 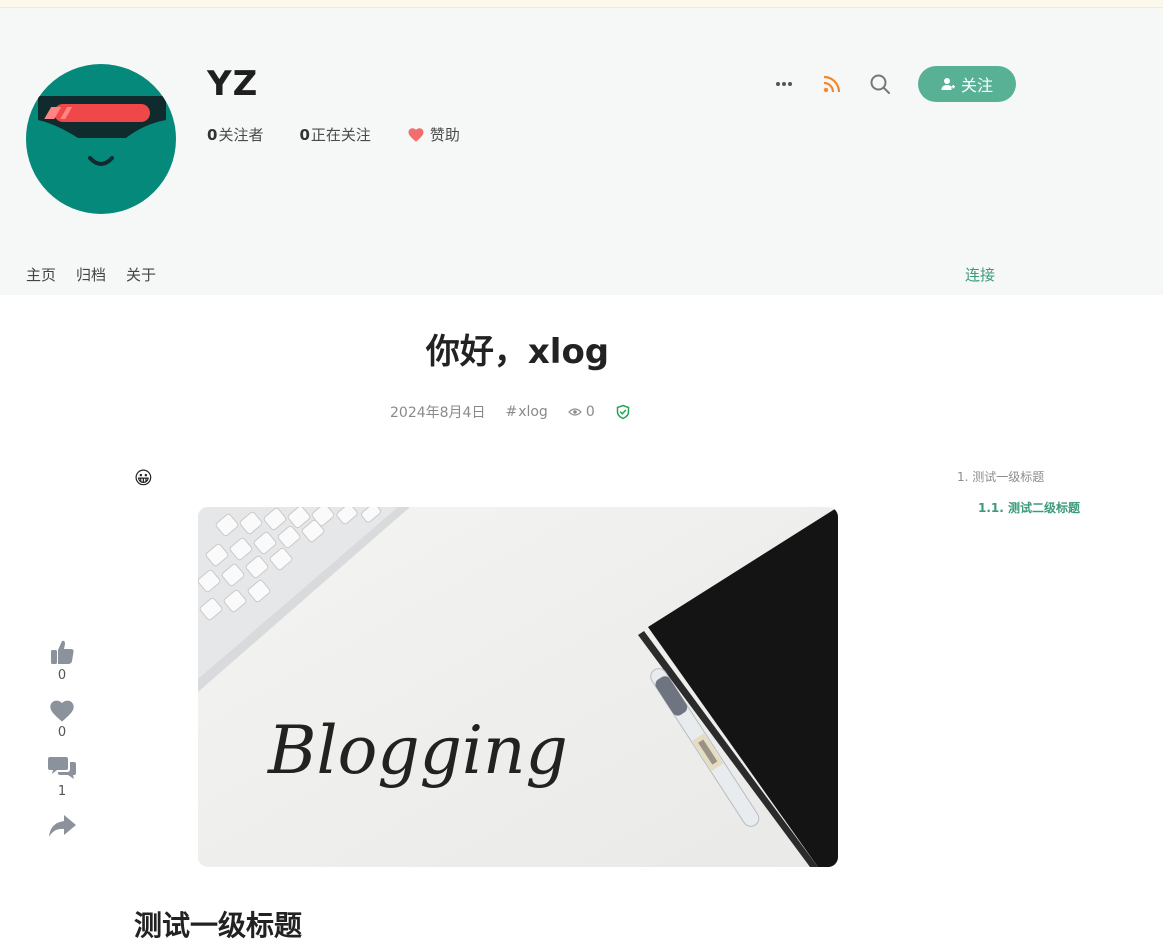 What do you see at coordinates (62, 675) in the screenshot?
I see `like-count: 0` at bounding box center [62, 675].